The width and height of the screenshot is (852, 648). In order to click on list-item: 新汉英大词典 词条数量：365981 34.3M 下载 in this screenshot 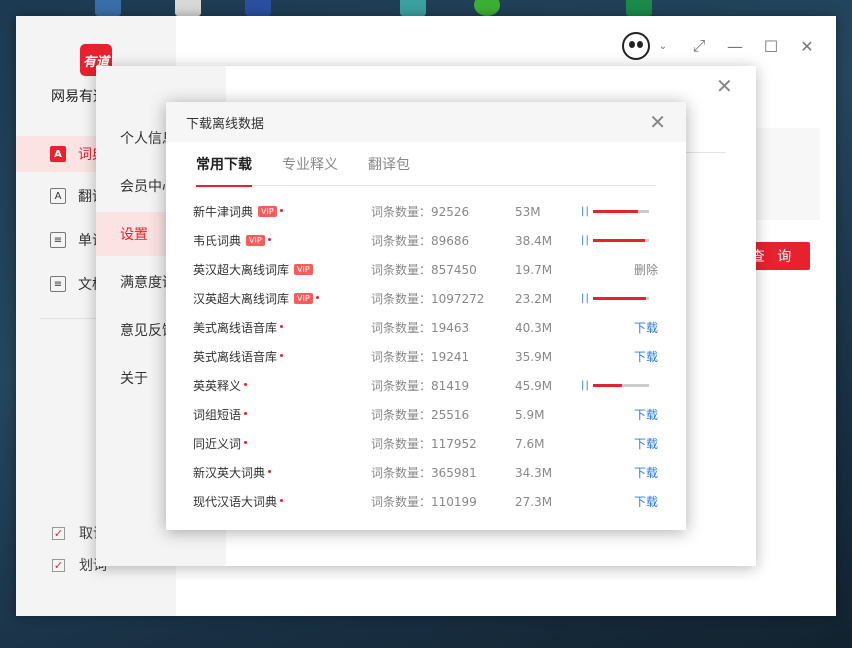, I will do `click(425, 472)`.